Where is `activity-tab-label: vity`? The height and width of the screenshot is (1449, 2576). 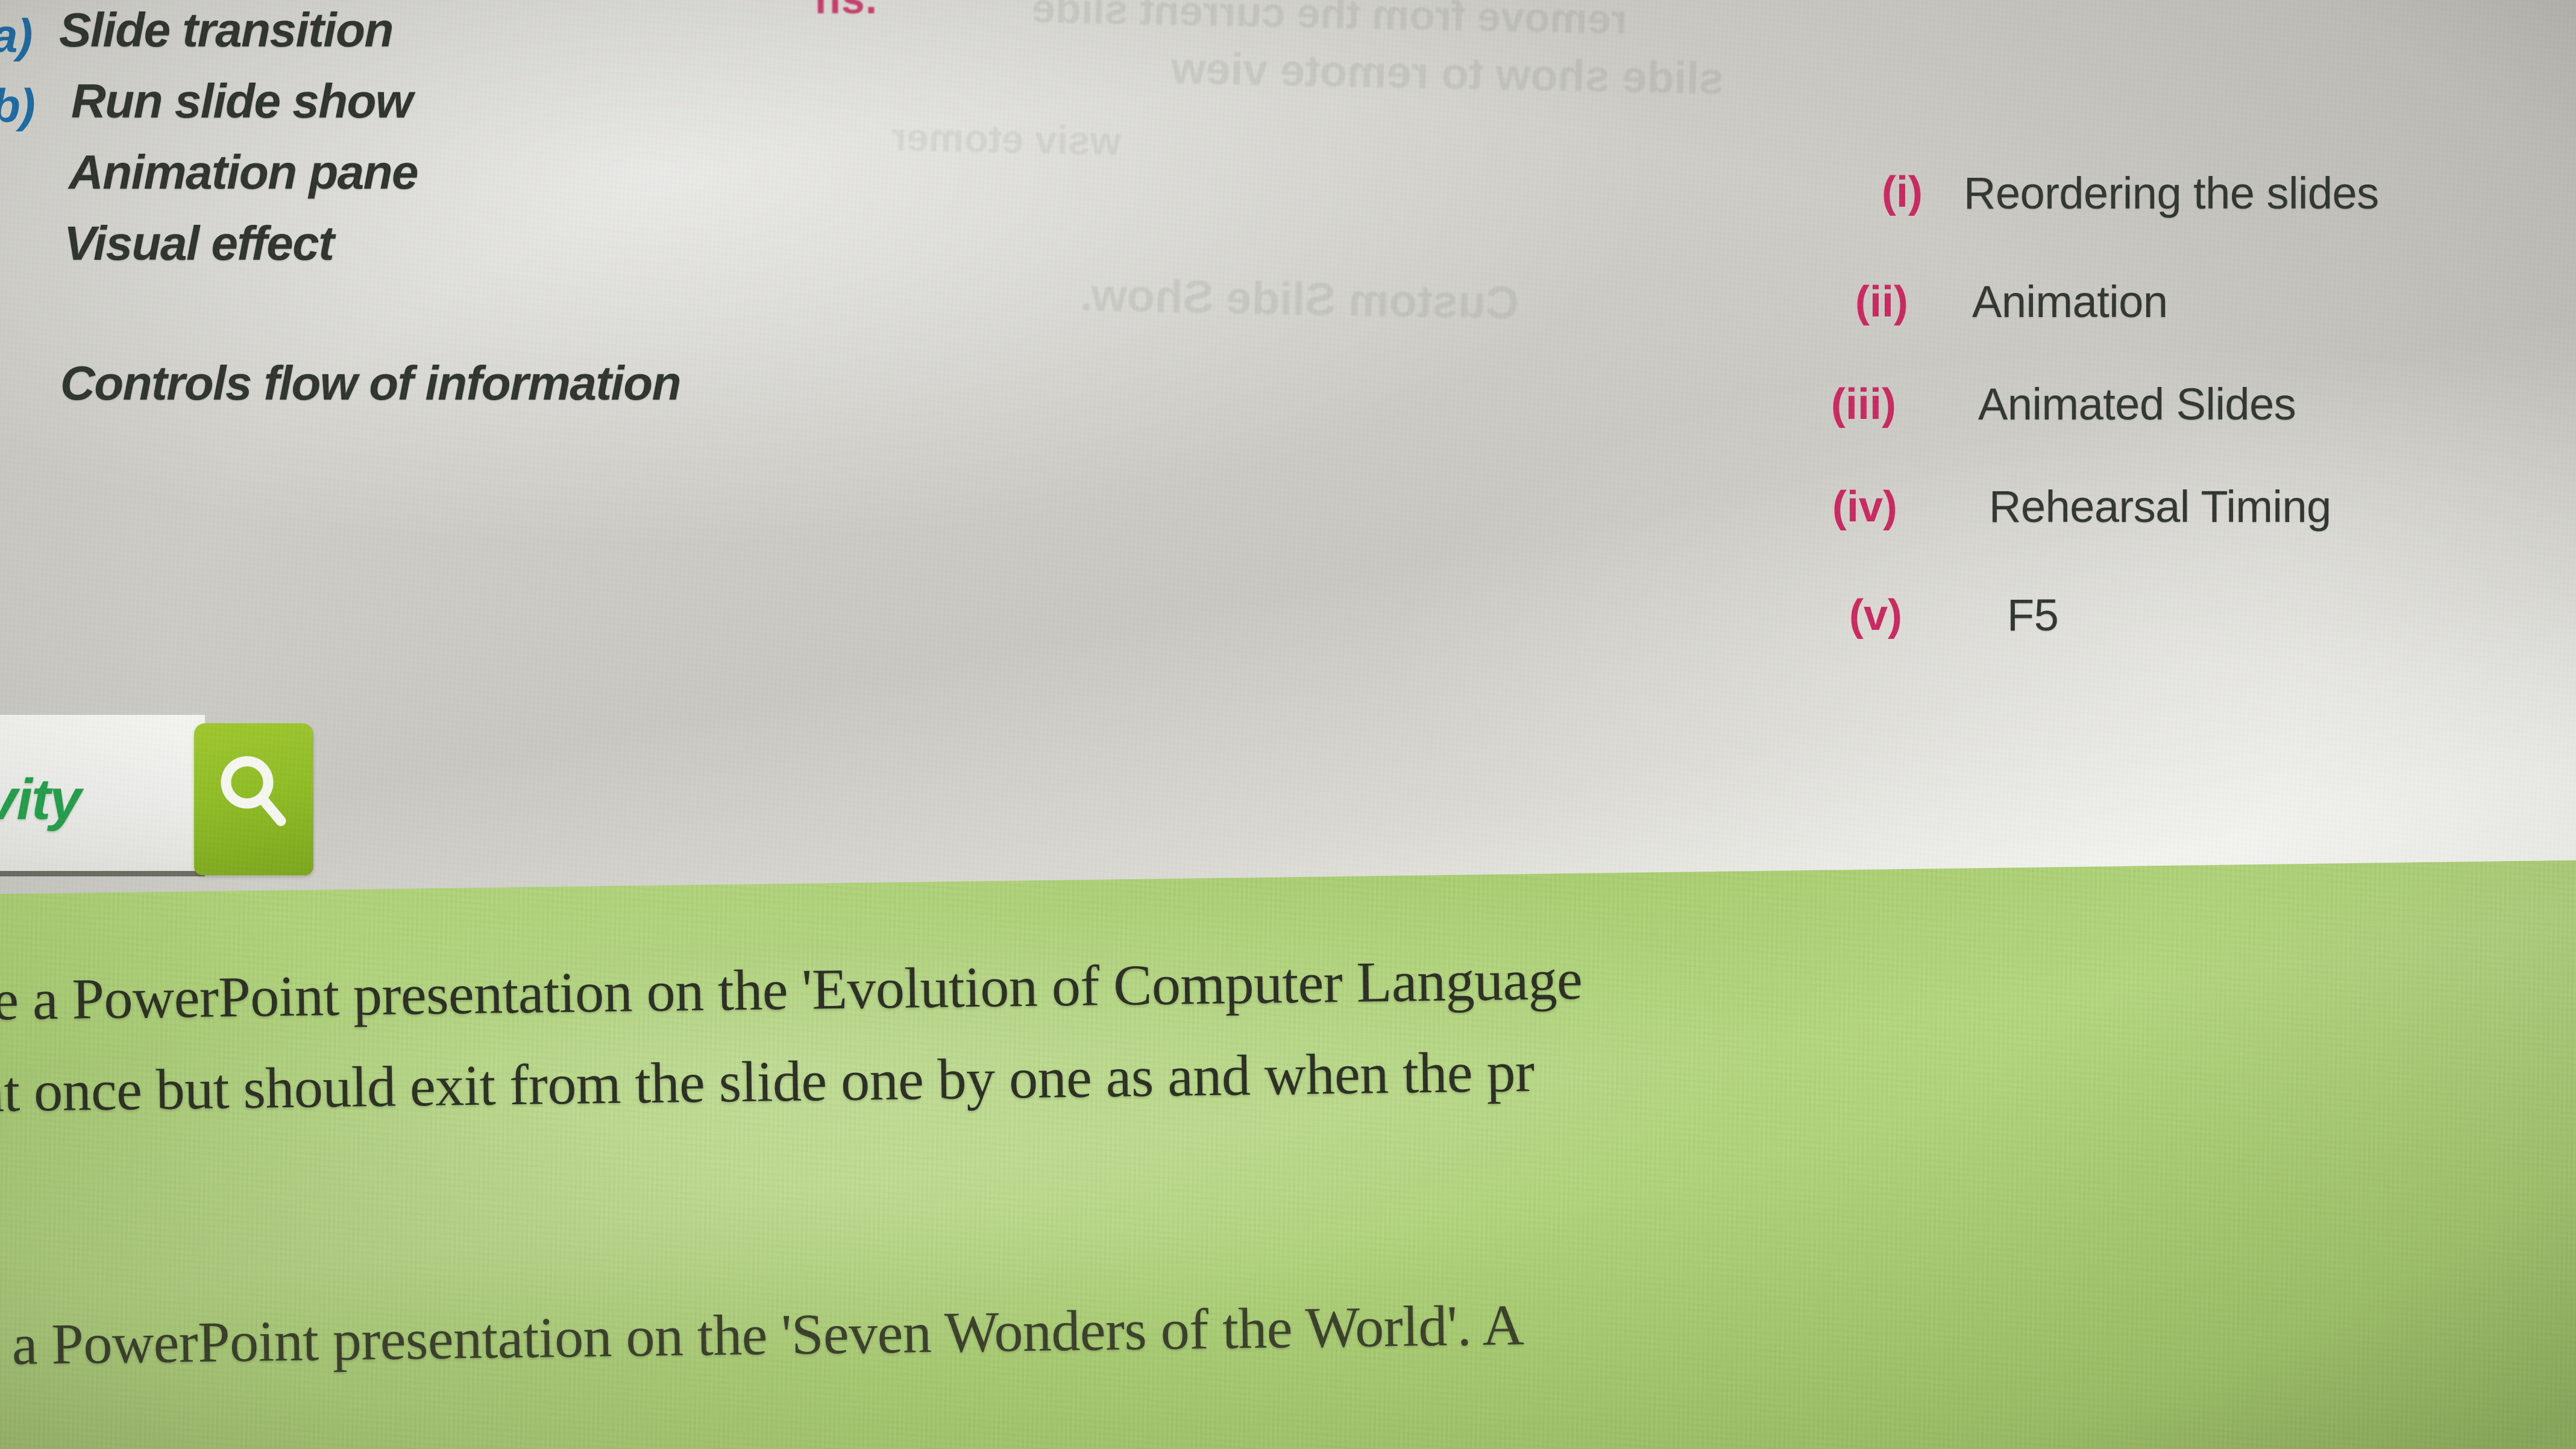 activity-tab-label: vity is located at coordinates (40, 799).